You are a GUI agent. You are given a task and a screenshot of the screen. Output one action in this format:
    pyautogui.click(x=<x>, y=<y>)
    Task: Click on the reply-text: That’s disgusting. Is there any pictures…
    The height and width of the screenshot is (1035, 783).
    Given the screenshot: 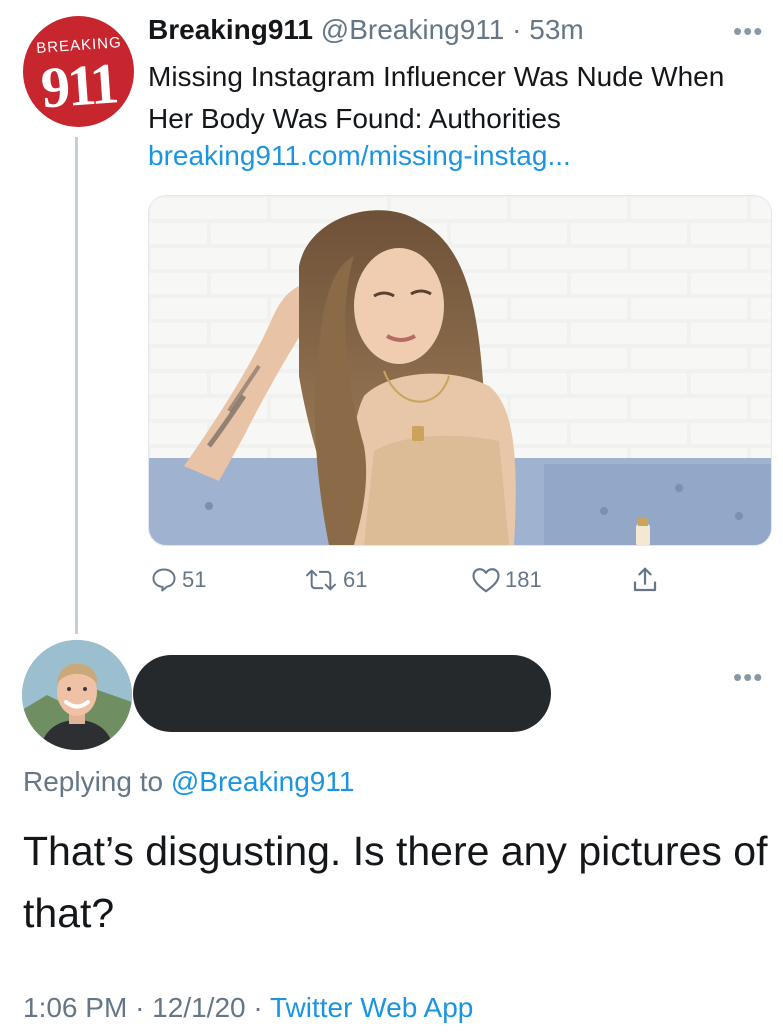 What is the action you would take?
    pyautogui.click(x=395, y=882)
    